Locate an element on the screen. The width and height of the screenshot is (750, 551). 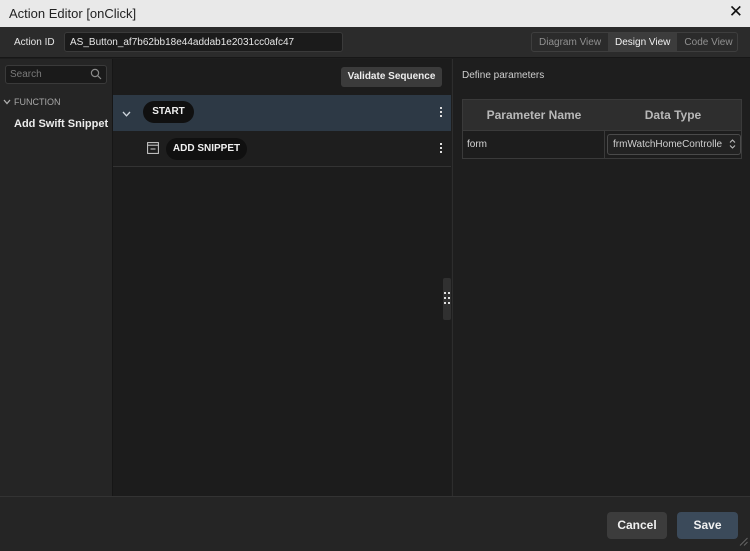
data-type-select: frmWatchHomeControlle is located at coordinates (674, 144).